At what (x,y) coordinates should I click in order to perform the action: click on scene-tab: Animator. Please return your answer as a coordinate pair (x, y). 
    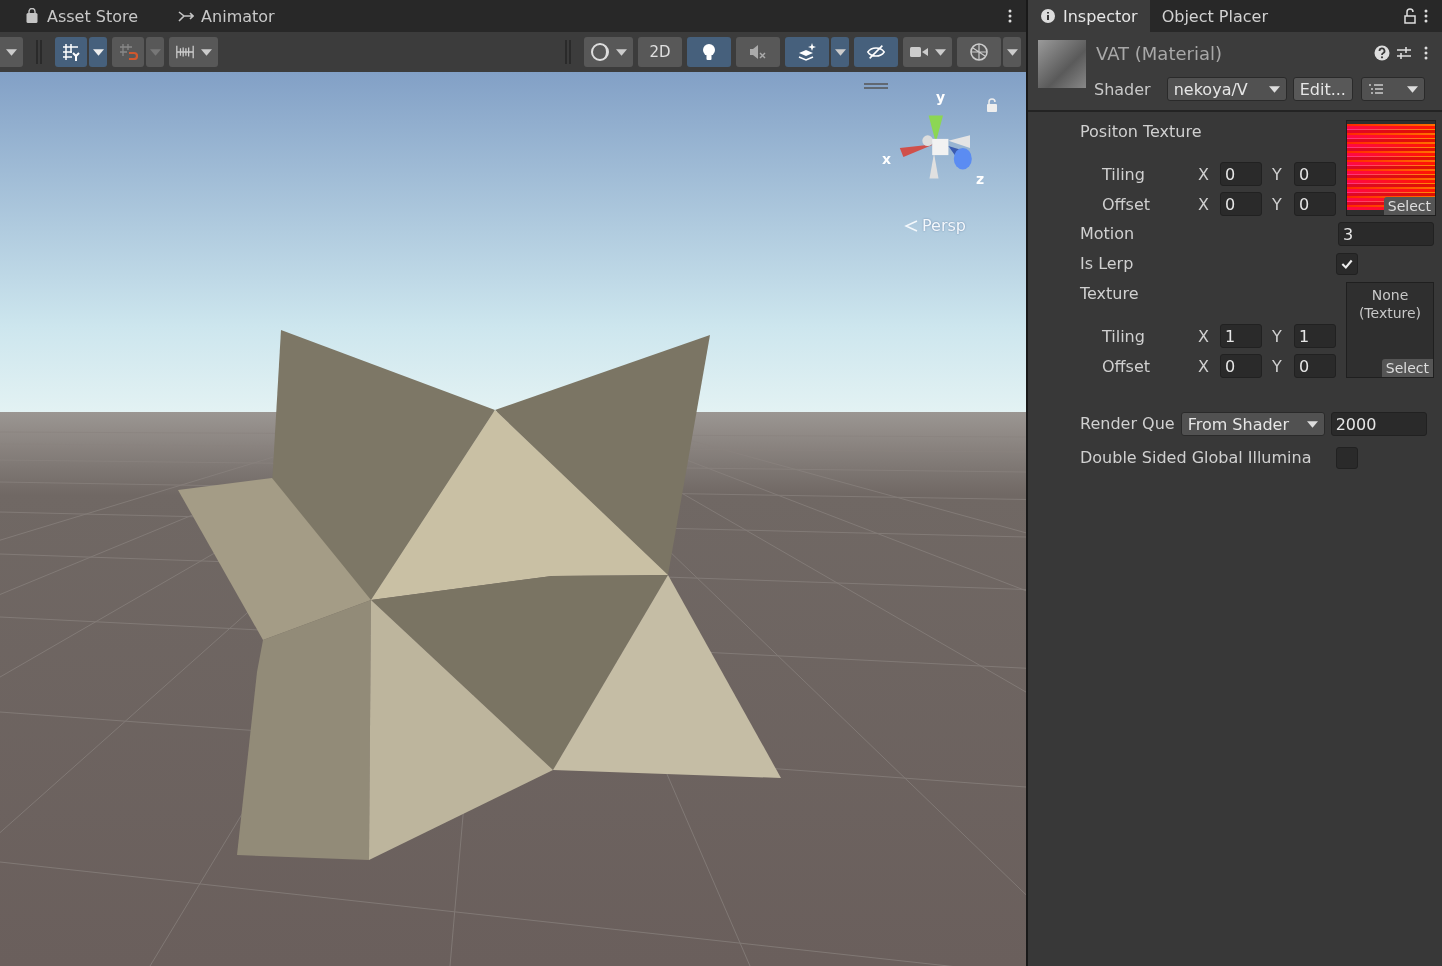
    Looking at the image, I should click on (226, 16).